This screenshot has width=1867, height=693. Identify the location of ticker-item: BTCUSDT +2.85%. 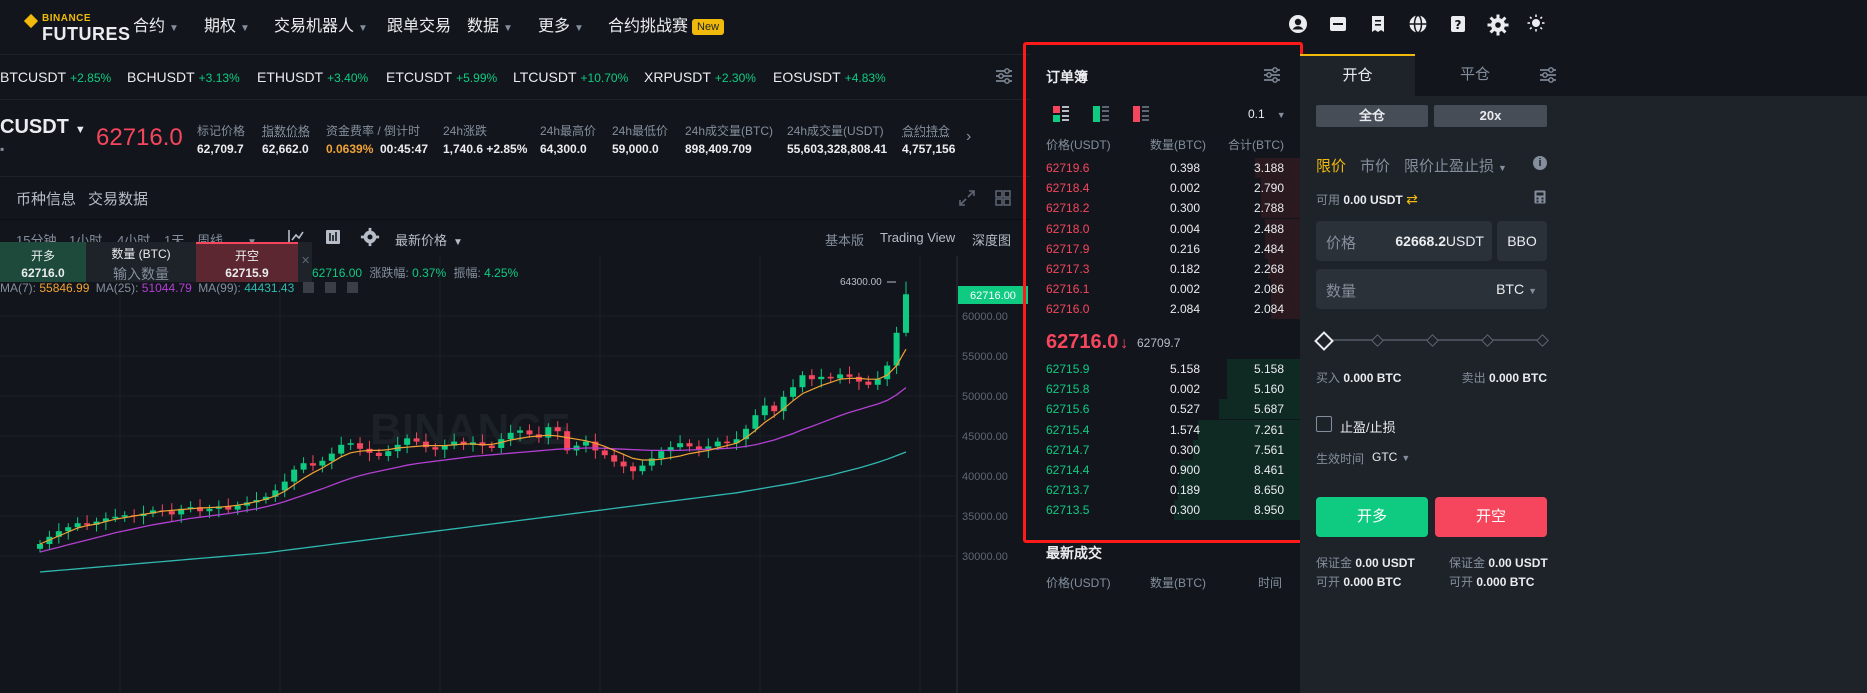
(55, 77).